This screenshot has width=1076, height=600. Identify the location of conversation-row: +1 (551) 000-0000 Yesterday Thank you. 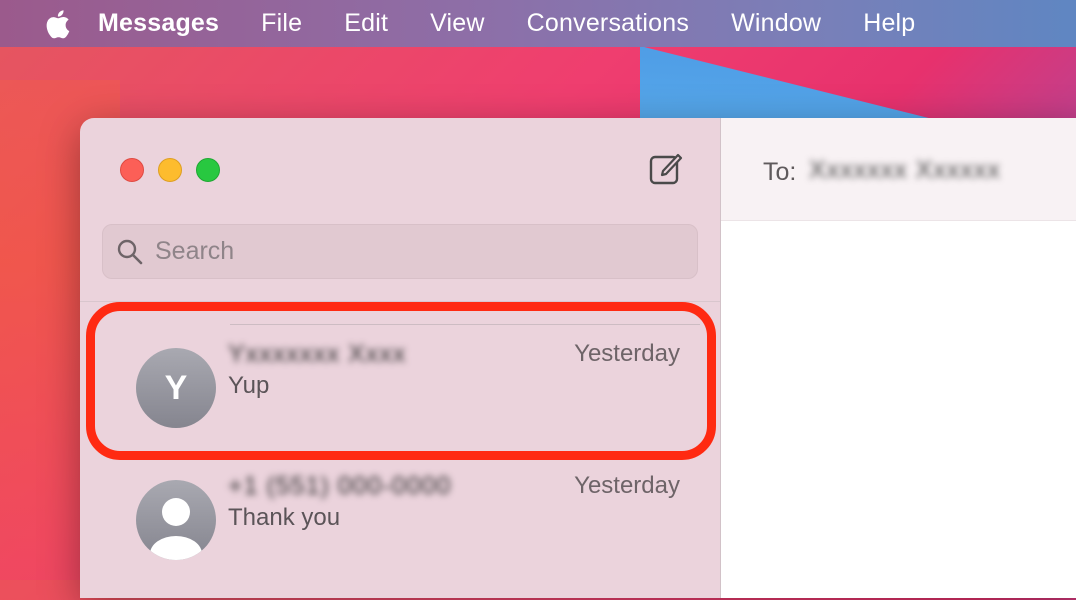
(400, 497).